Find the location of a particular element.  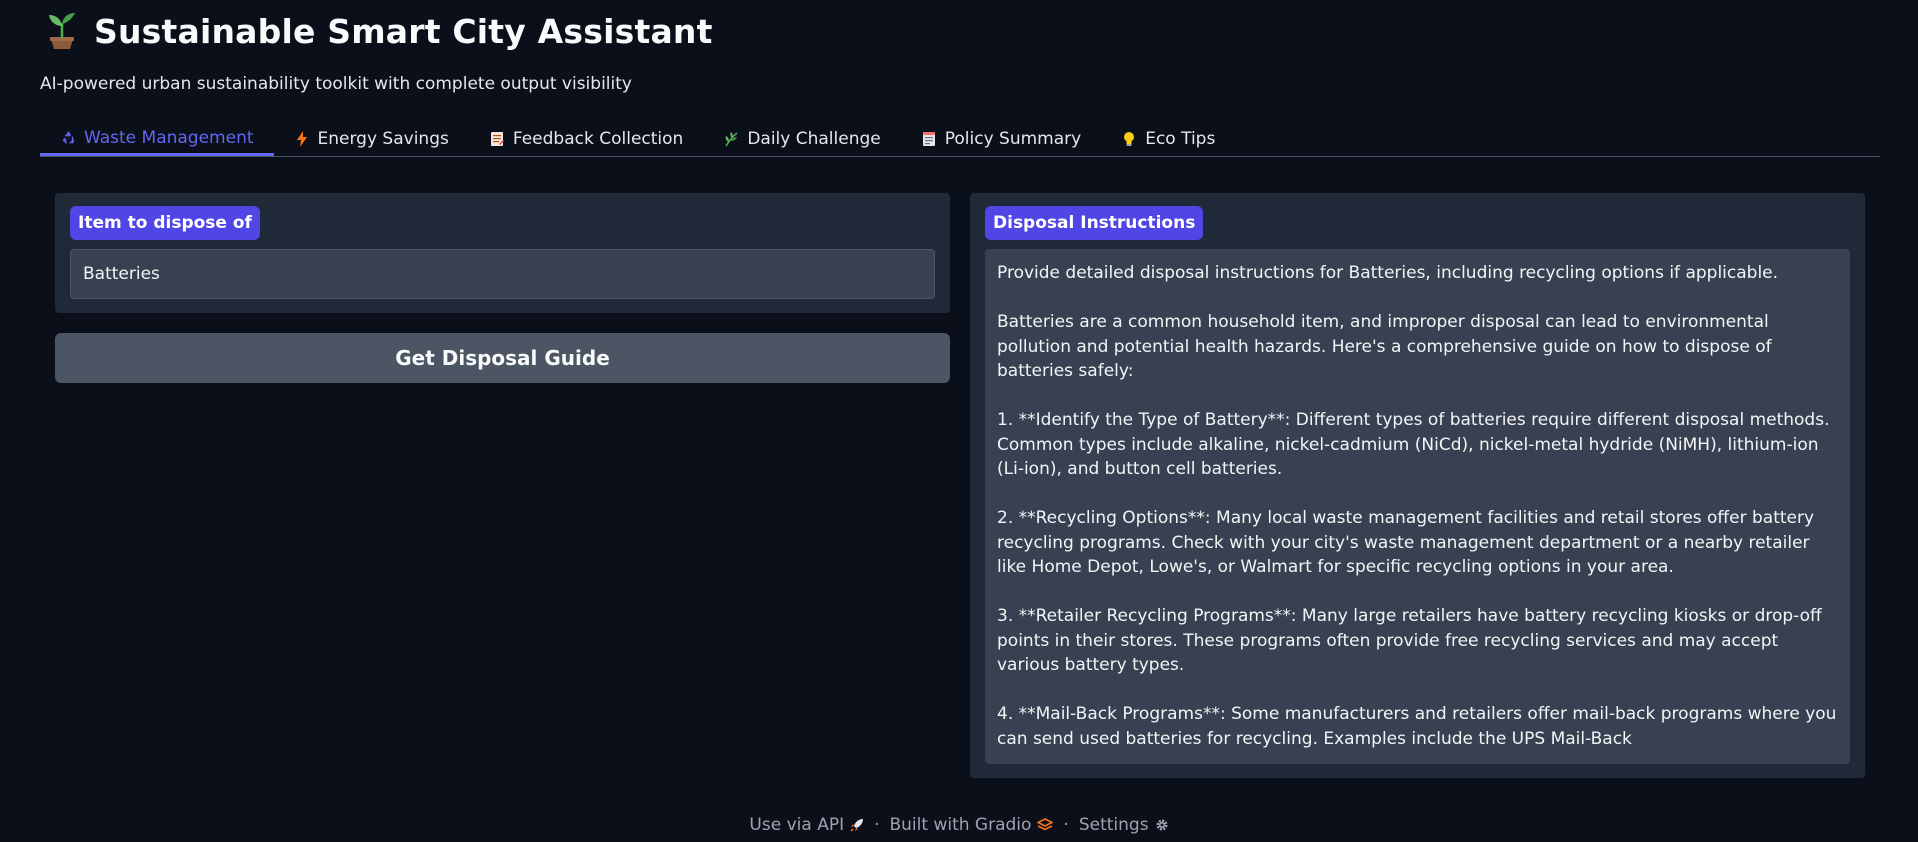

built-with-gradio-label: Built with Gradio is located at coordinates (960, 825).